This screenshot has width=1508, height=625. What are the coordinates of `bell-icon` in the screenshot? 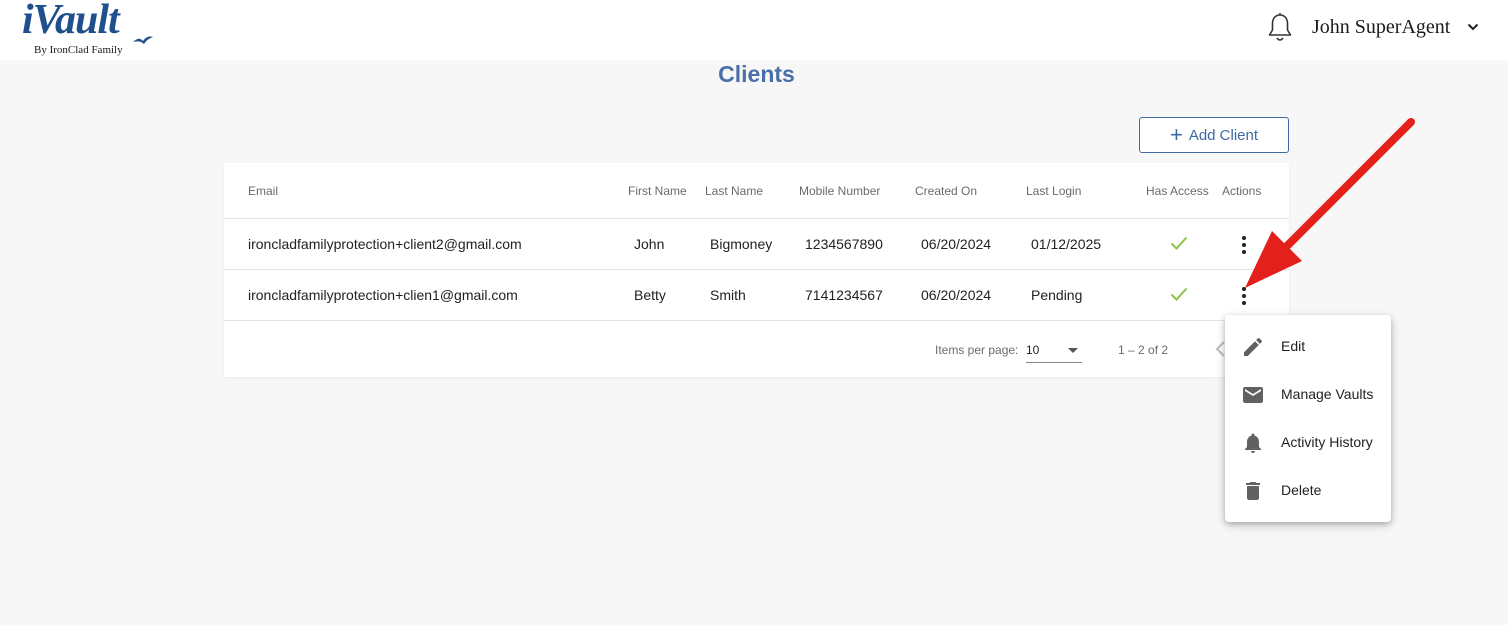 It's located at (1253, 443).